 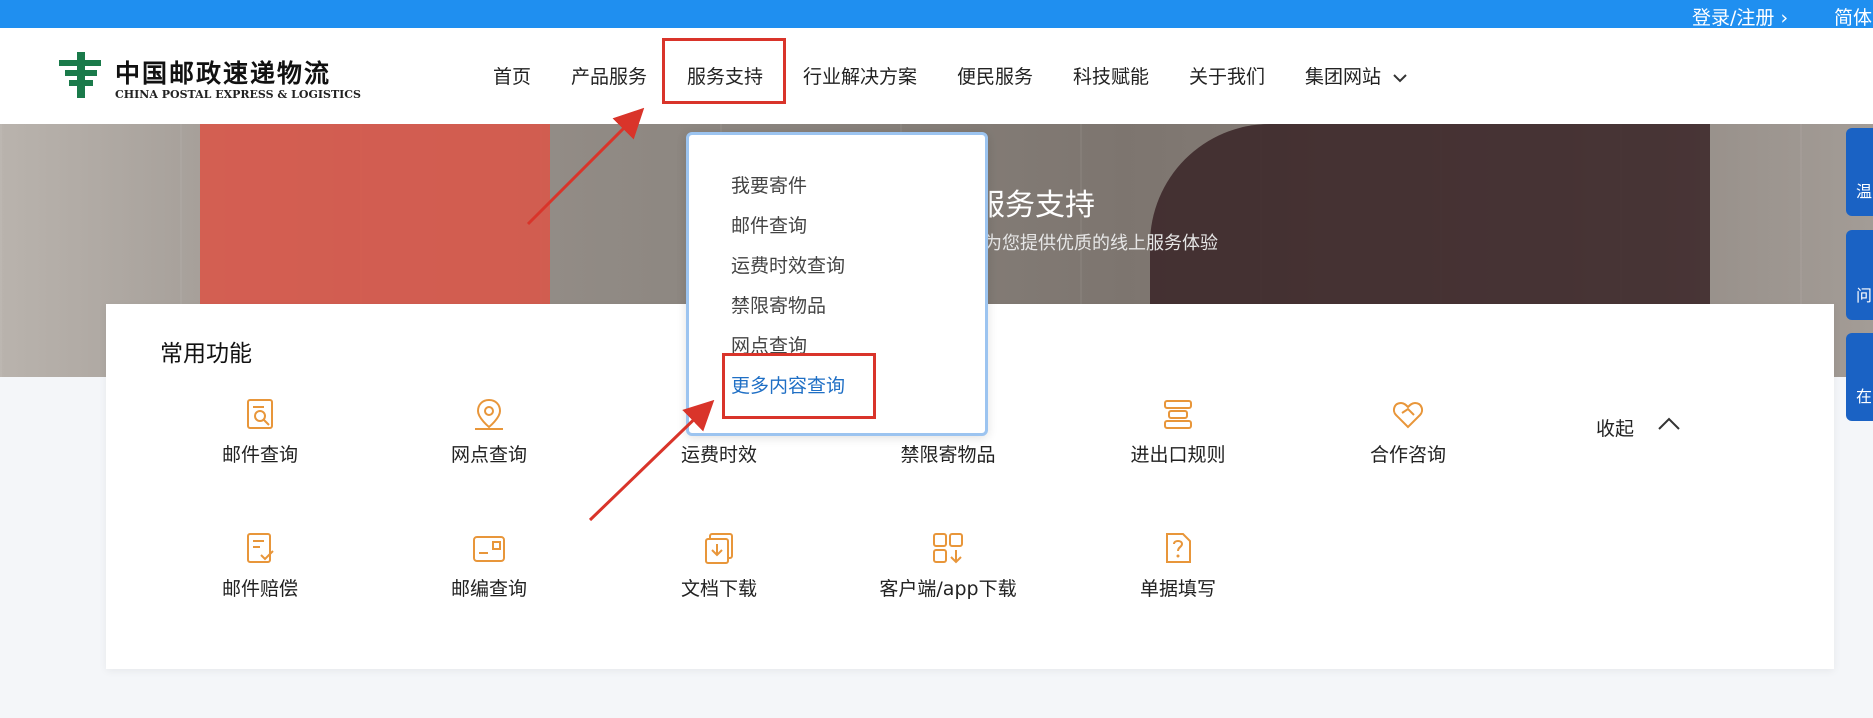 I want to click on feature-form-filling: 单据填写, so click(x=1178, y=565).